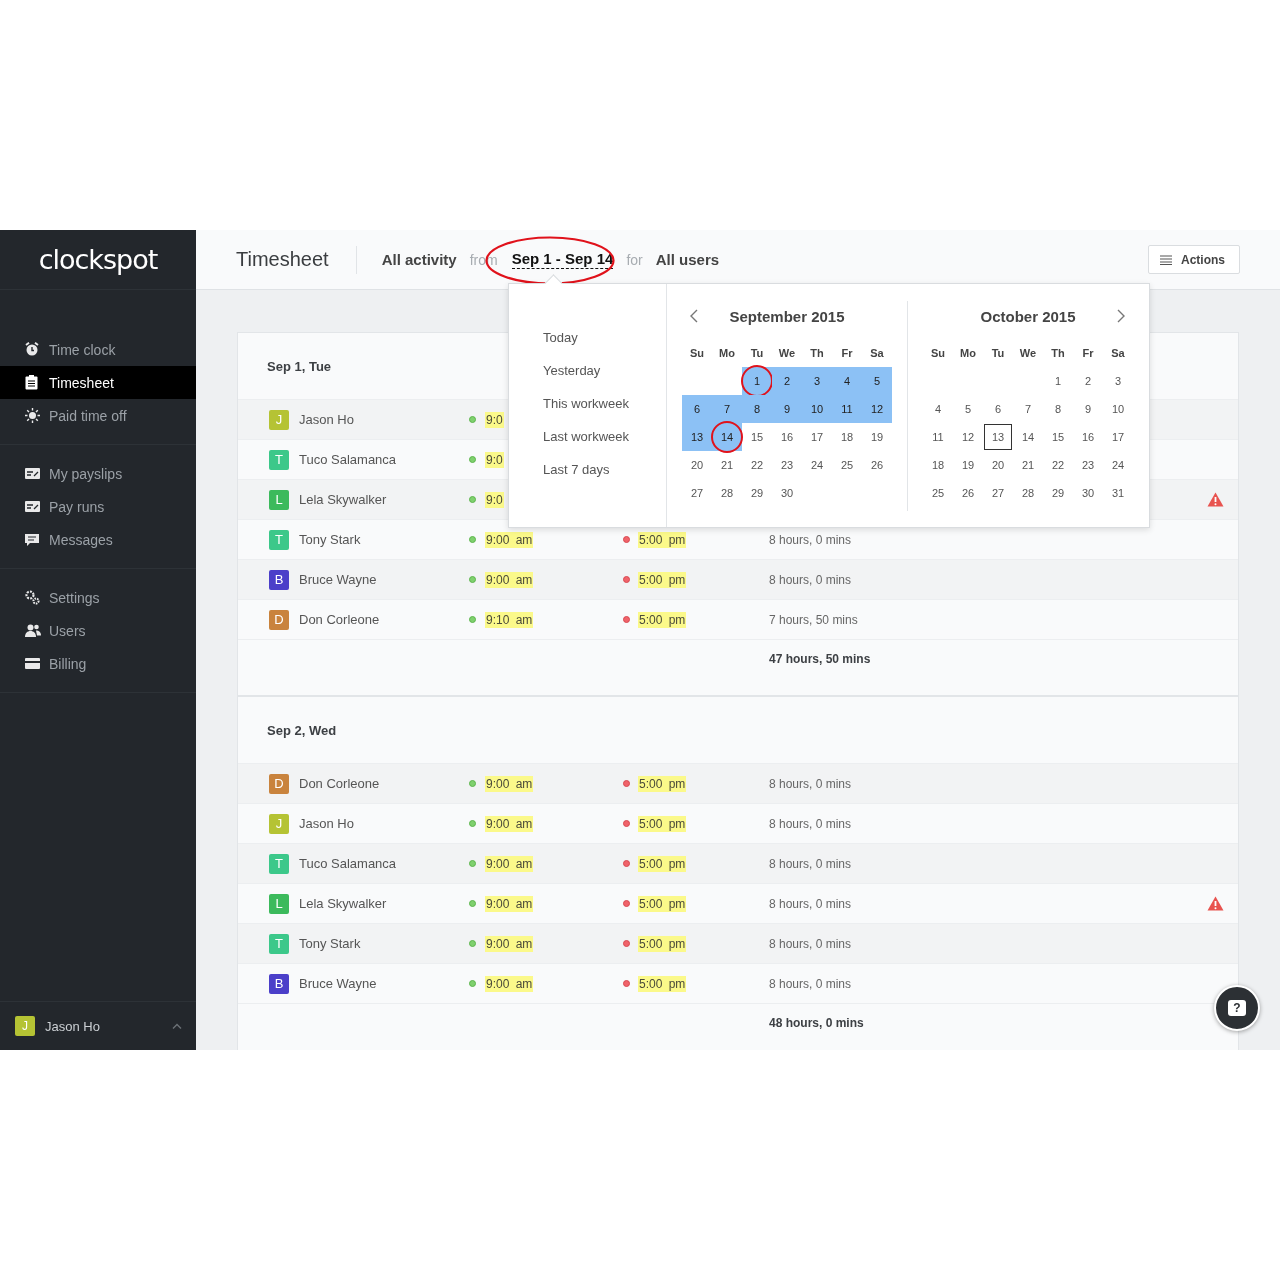  Describe the element at coordinates (279, 903) in the screenshot. I see `user-avatar: L` at that location.